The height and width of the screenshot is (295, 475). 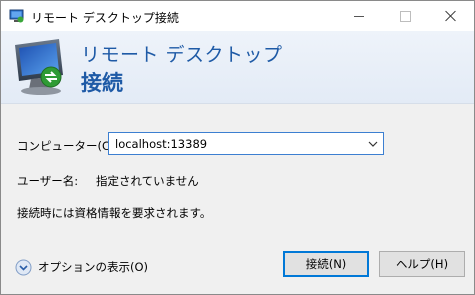 What do you see at coordinates (102, 83) in the screenshot?
I see `banner-title-line2: 接続` at bounding box center [102, 83].